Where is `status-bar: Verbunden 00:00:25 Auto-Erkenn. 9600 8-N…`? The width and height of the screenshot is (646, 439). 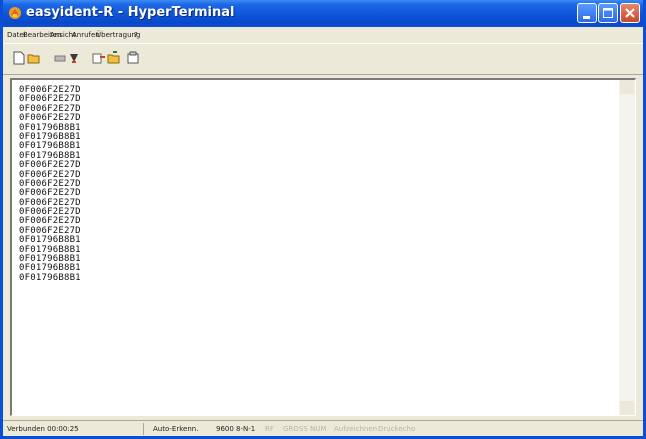
status-bar: Verbunden 00:00:25 Auto-Erkenn. 9600 8-N… is located at coordinates (323, 428).